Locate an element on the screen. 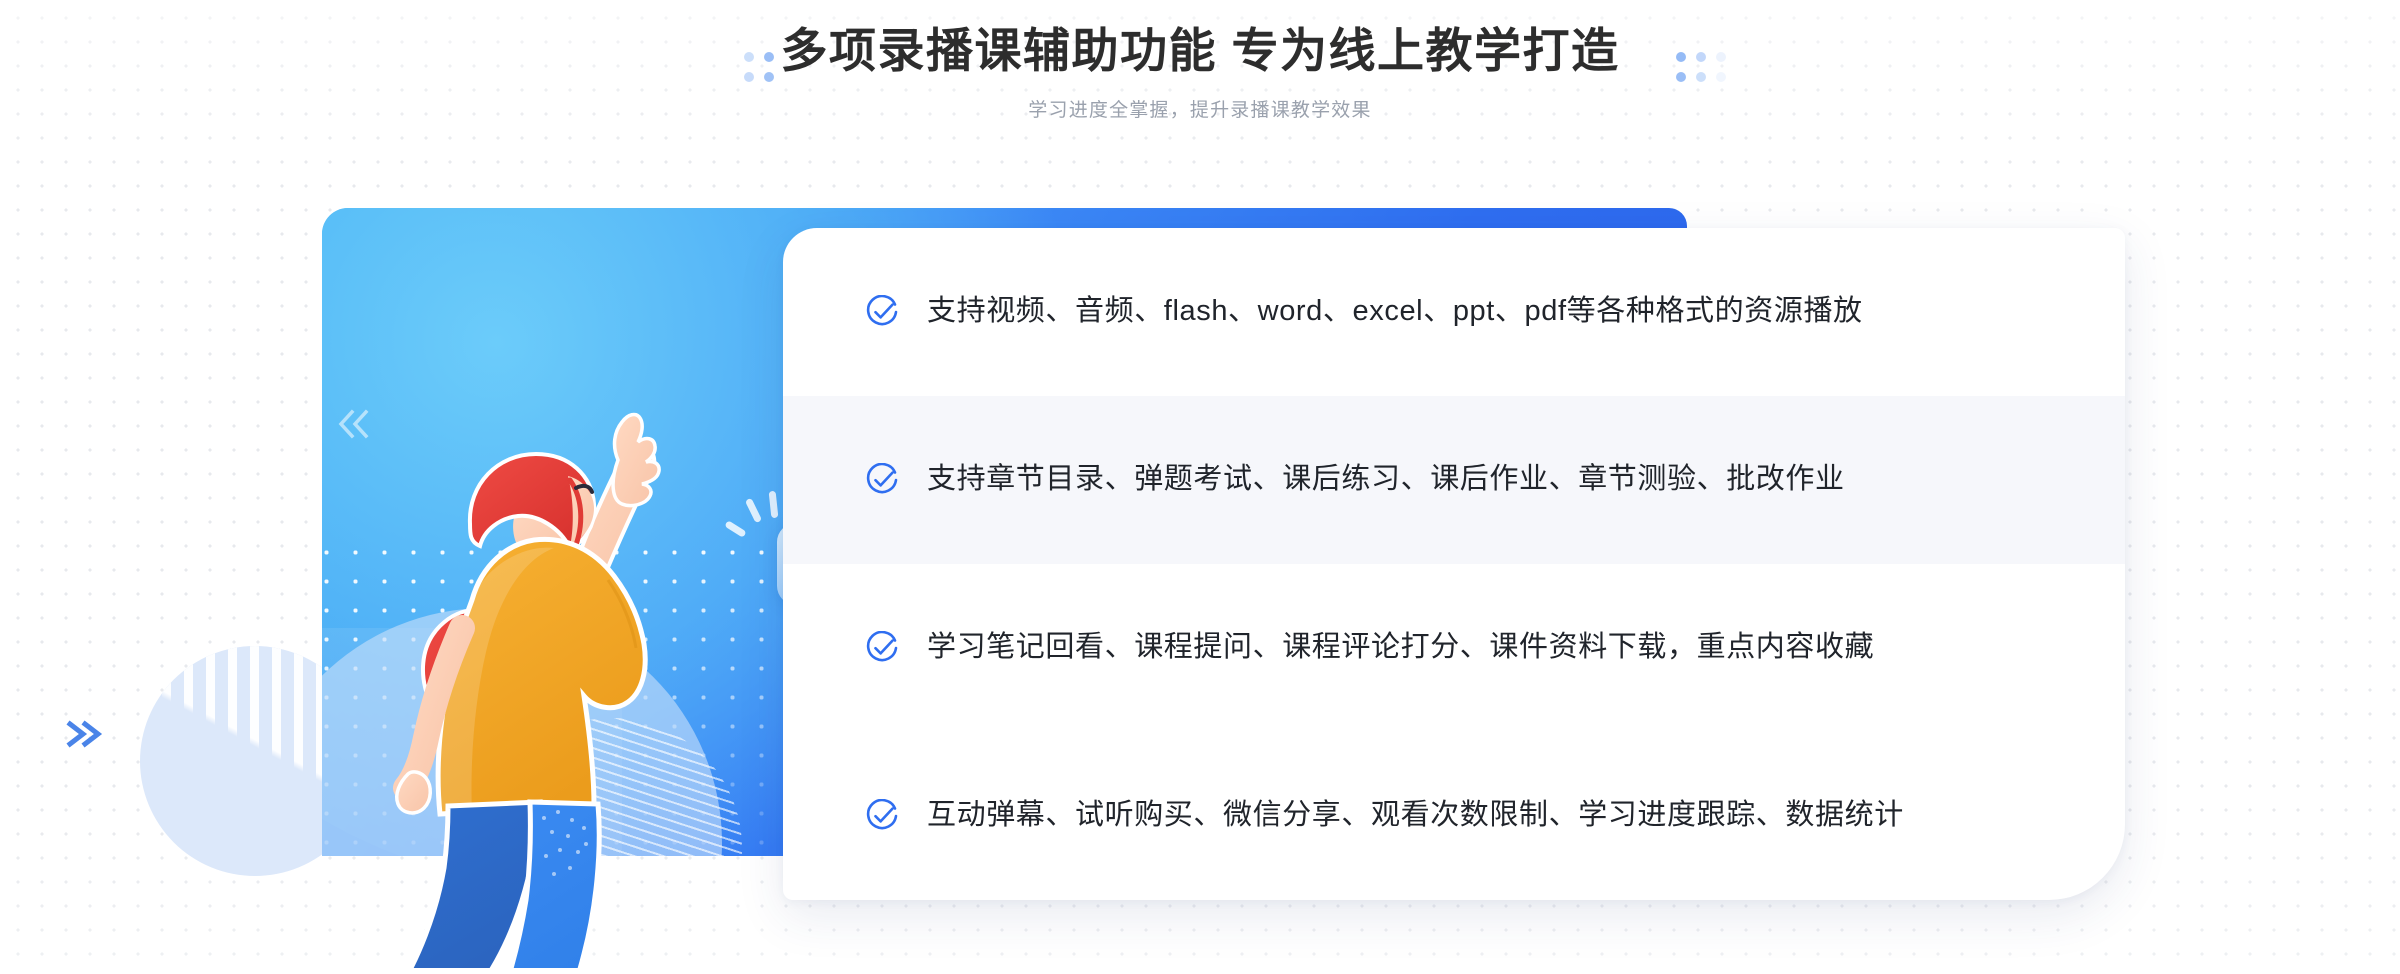 This screenshot has width=2400, height=974. feature-row: 支持章节目录、弹题考试、课后练习、课后作业、章节测验、批改作业 is located at coordinates (1454, 480).